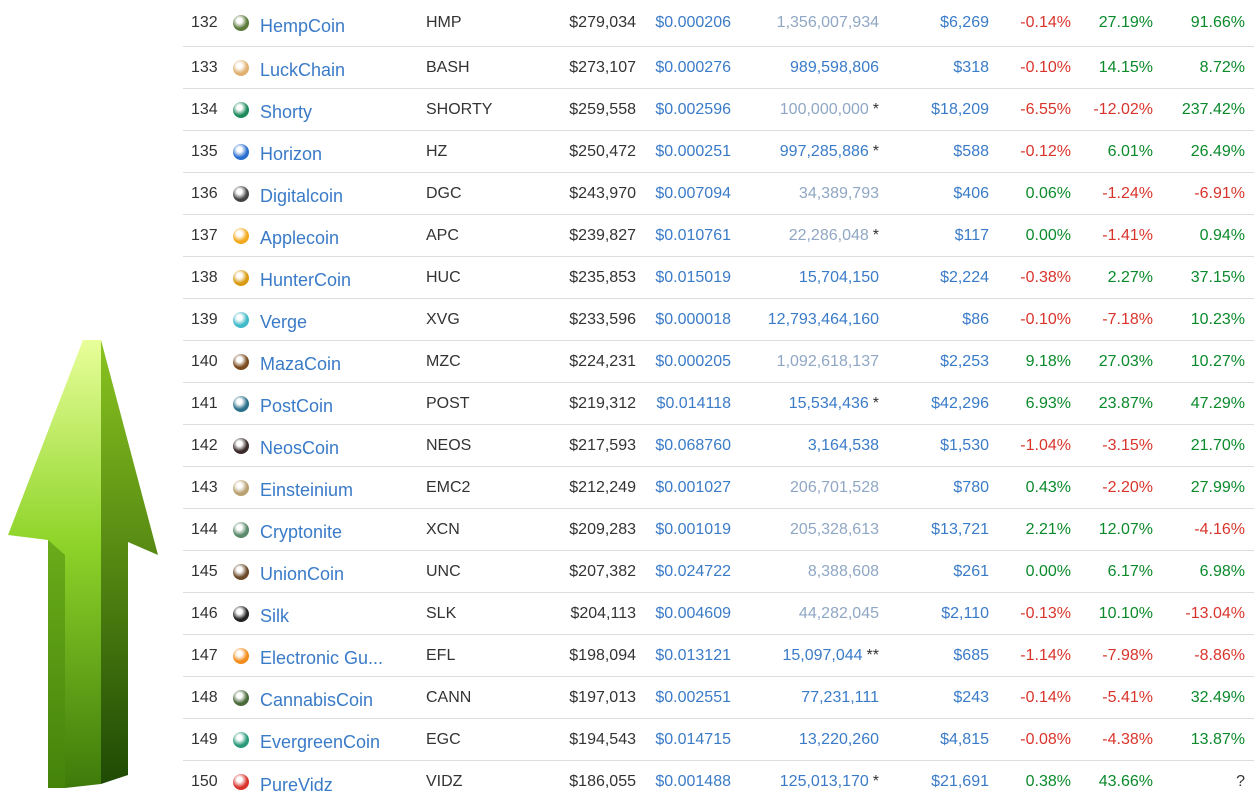 The height and width of the screenshot is (806, 1254). Describe the element at coordinates (688, 67) in the screenshot. I see `price-link: $0.000276` at that location.